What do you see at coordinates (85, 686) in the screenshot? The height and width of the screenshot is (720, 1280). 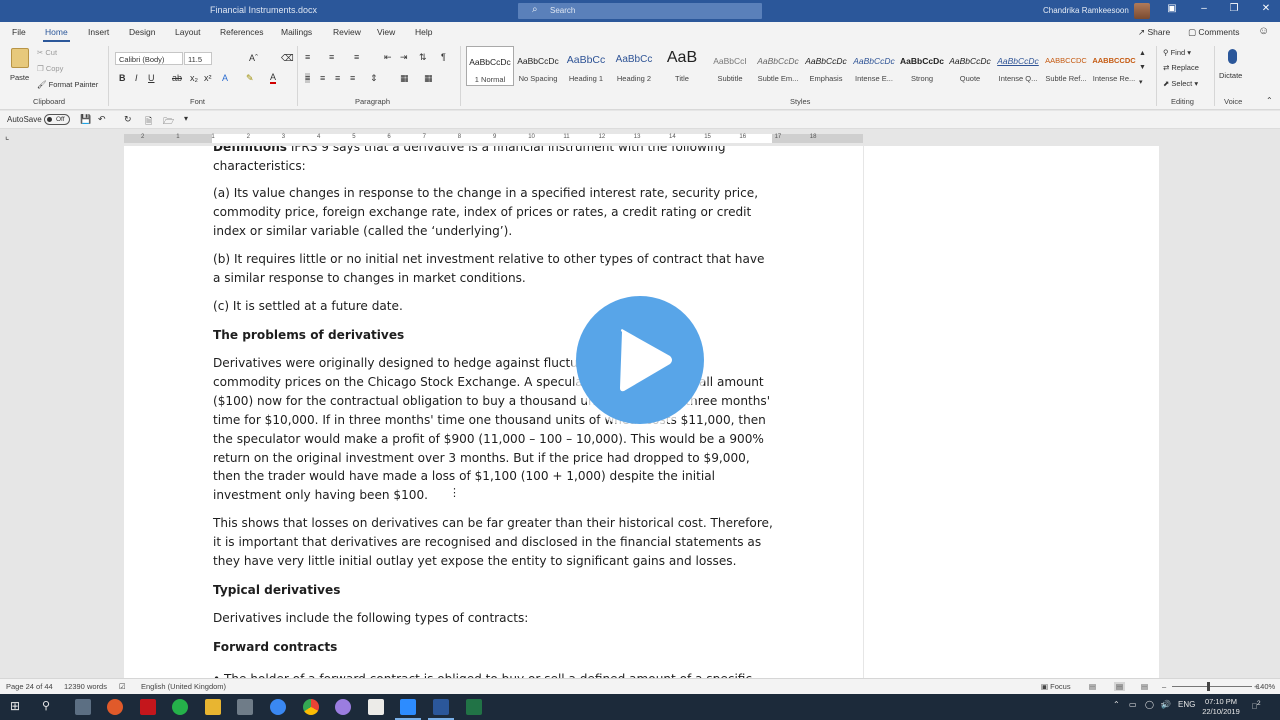 I see `word-count: 12390 words` at bounding box center [85, 686].